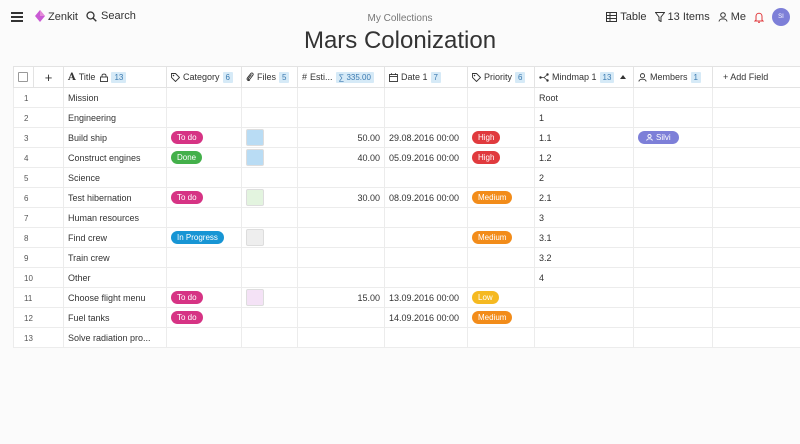 This screenshot has width=800, height=444. I want to click on column-header-category: Category 6, so click(204, 77).